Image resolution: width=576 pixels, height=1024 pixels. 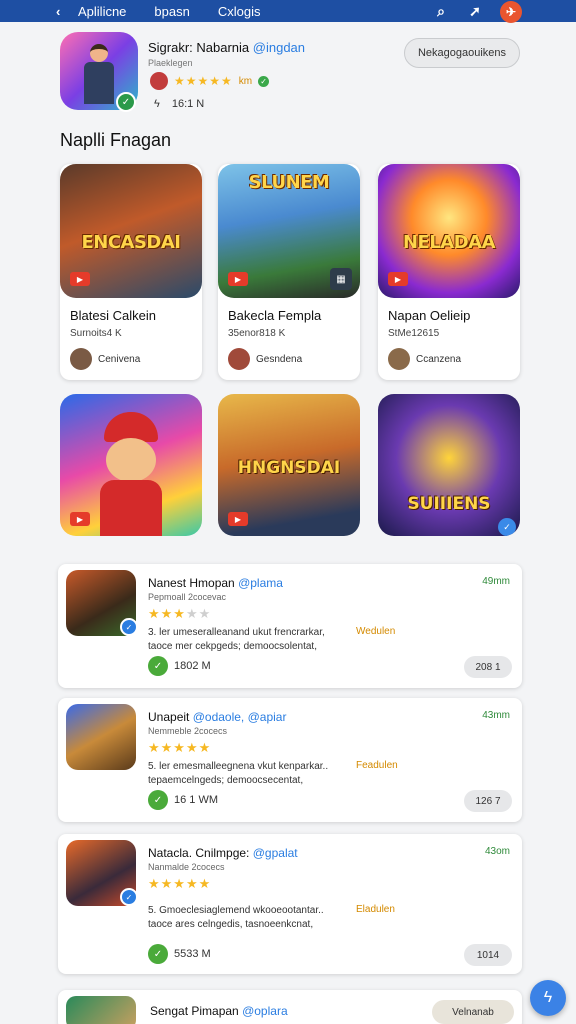 I want to click on nav-link-apps: Aplilicne, so click(x=102, y=11).